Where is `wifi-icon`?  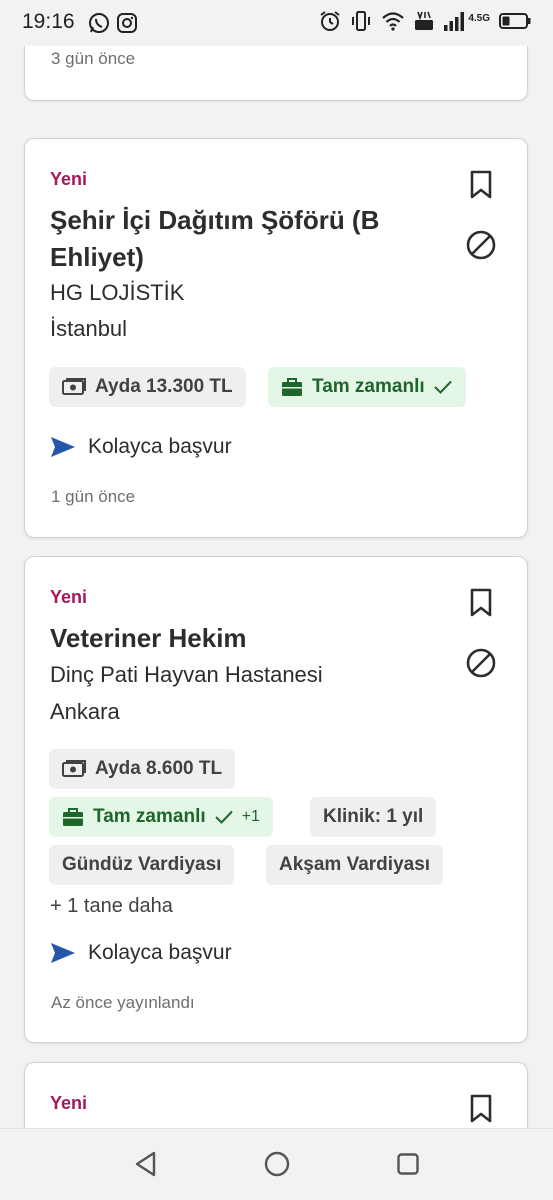 wifi-icon is located at coordinates (393, 23).